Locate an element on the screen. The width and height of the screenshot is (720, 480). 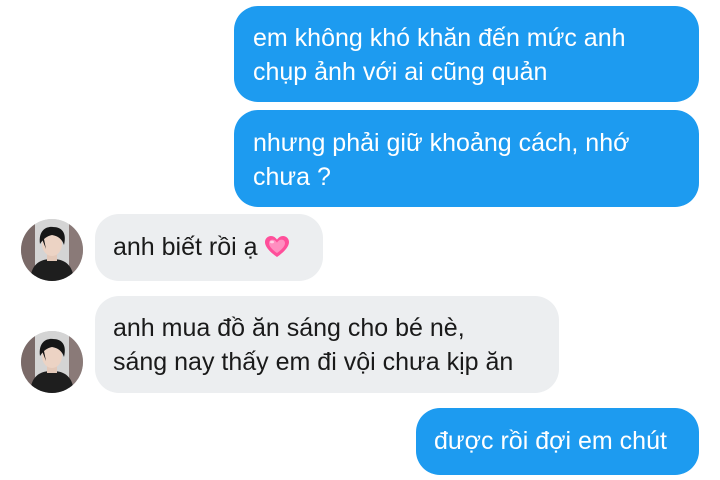
message-text-line: em không khó khăn đến mức anh is located at coordinates (439, 38).